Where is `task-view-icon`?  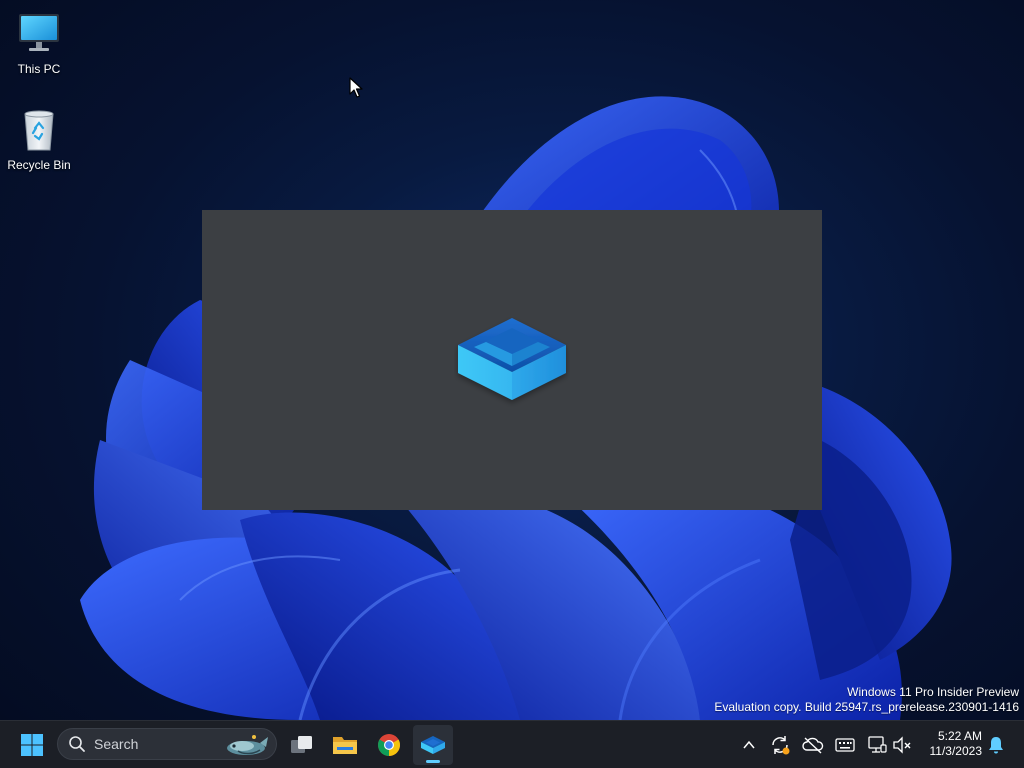
task-view-icon is located at coordinates (301, 744).